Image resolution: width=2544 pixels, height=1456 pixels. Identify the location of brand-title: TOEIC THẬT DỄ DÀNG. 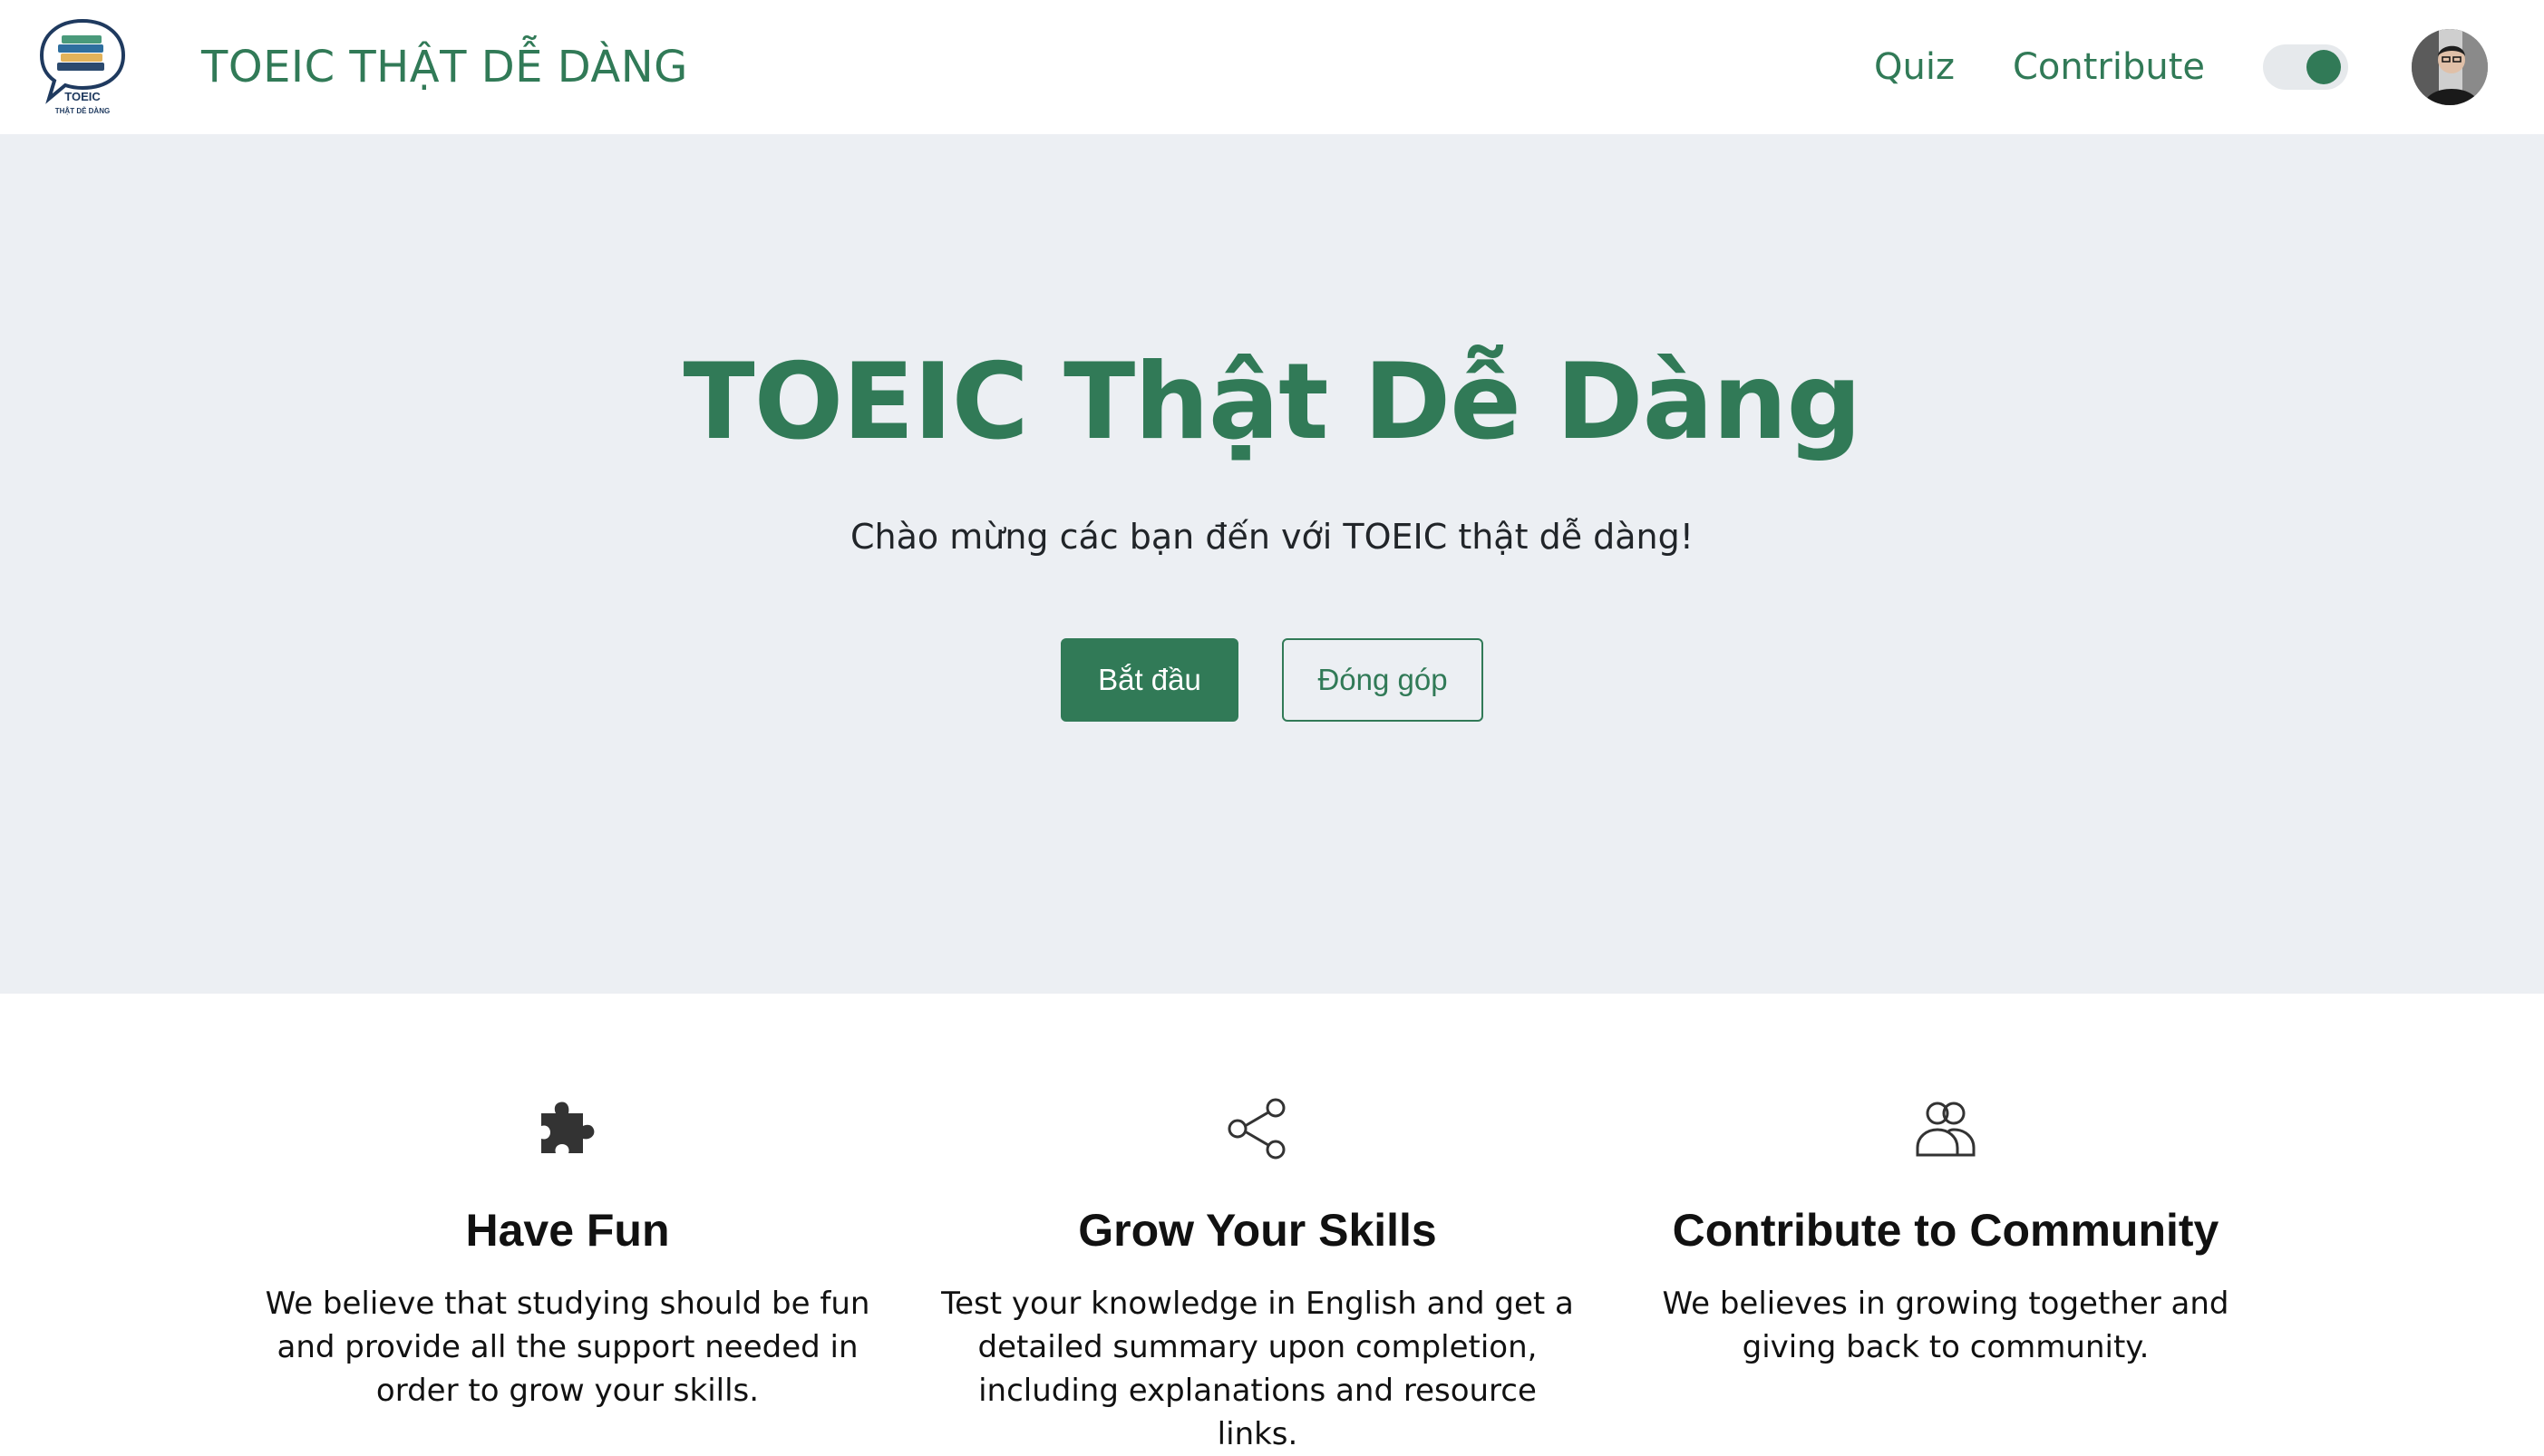
(444, 67).